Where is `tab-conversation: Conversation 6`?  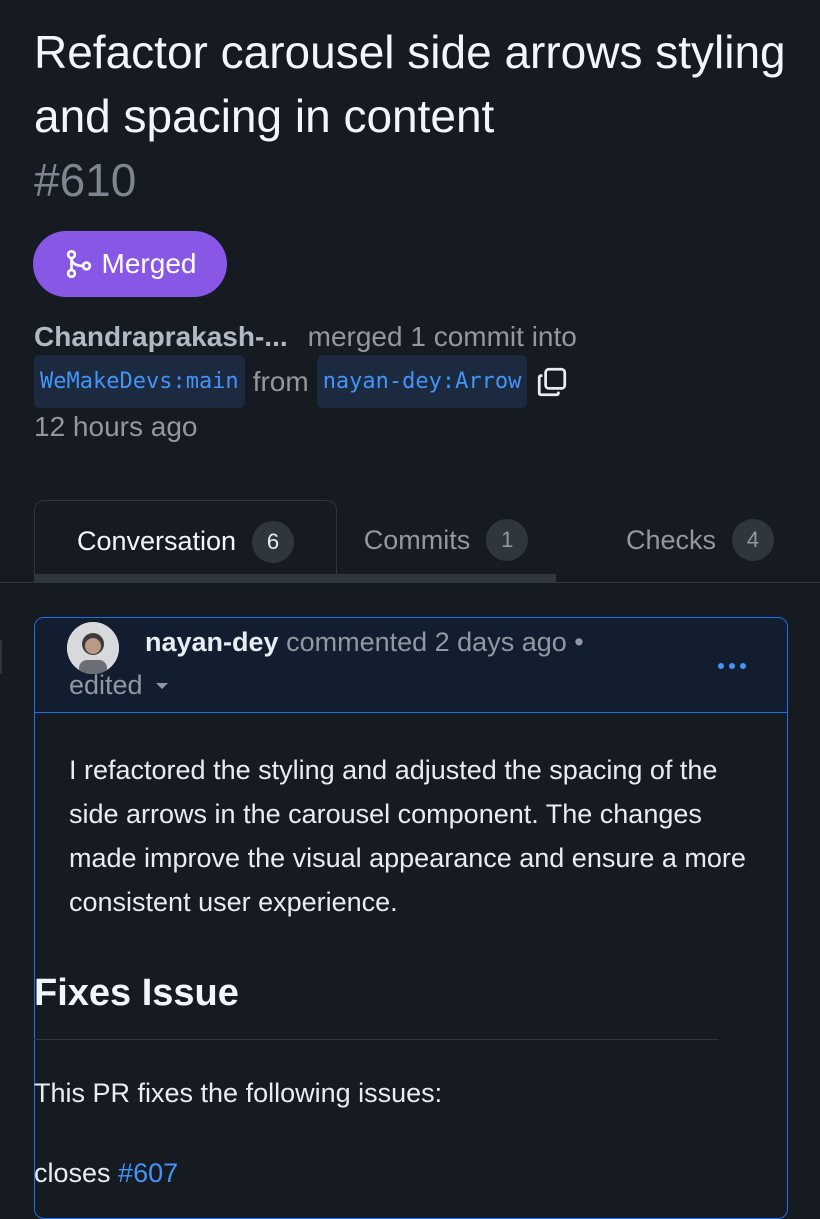
tab-conversation: Conversation 6 is located at coordinates (185, 541).